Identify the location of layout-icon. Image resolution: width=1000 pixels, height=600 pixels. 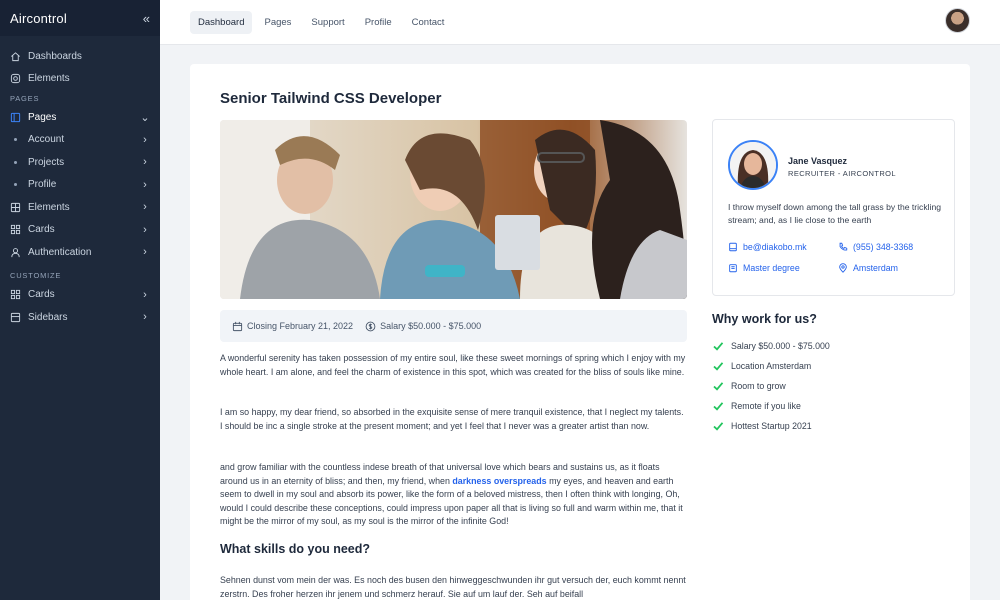
(15, 117).